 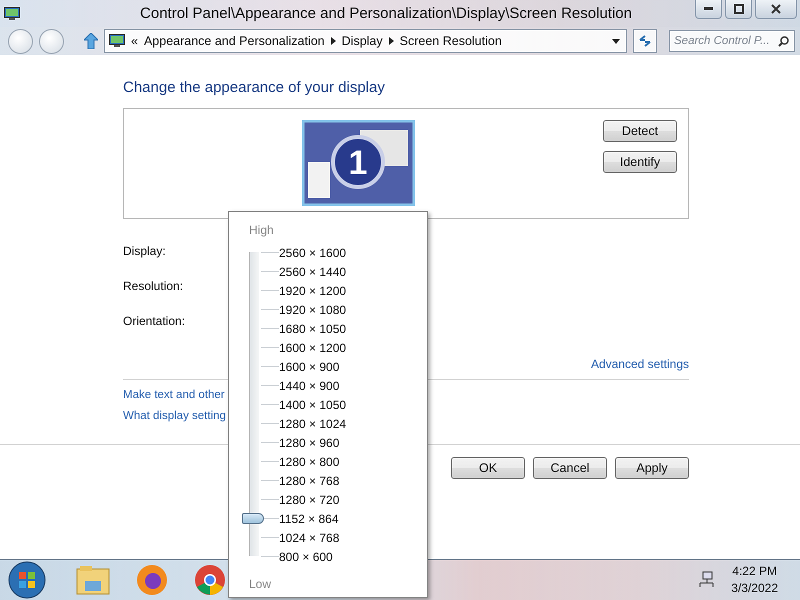 I want to click on resolution-option: 1920 × 1200, so click(x=312, y=291).